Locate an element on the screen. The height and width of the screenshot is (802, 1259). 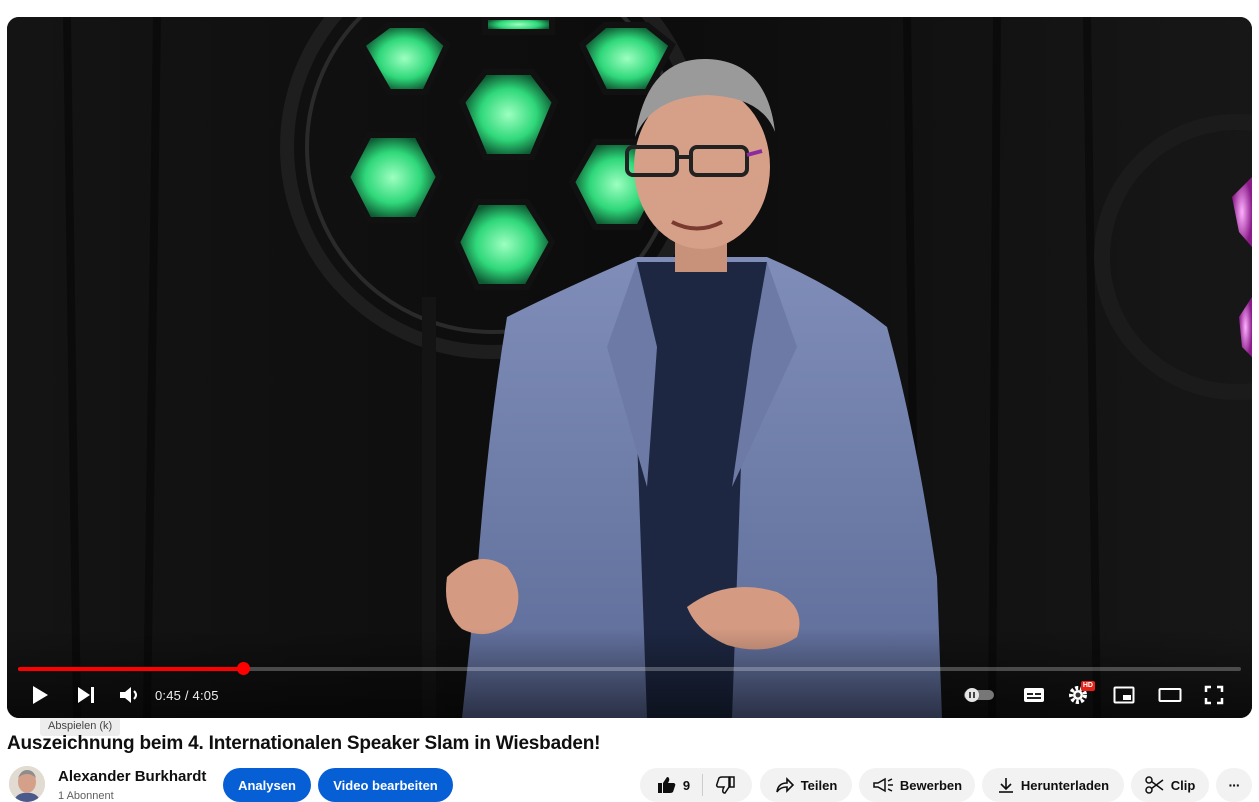
progress-played is located at coordinates (131, 669).